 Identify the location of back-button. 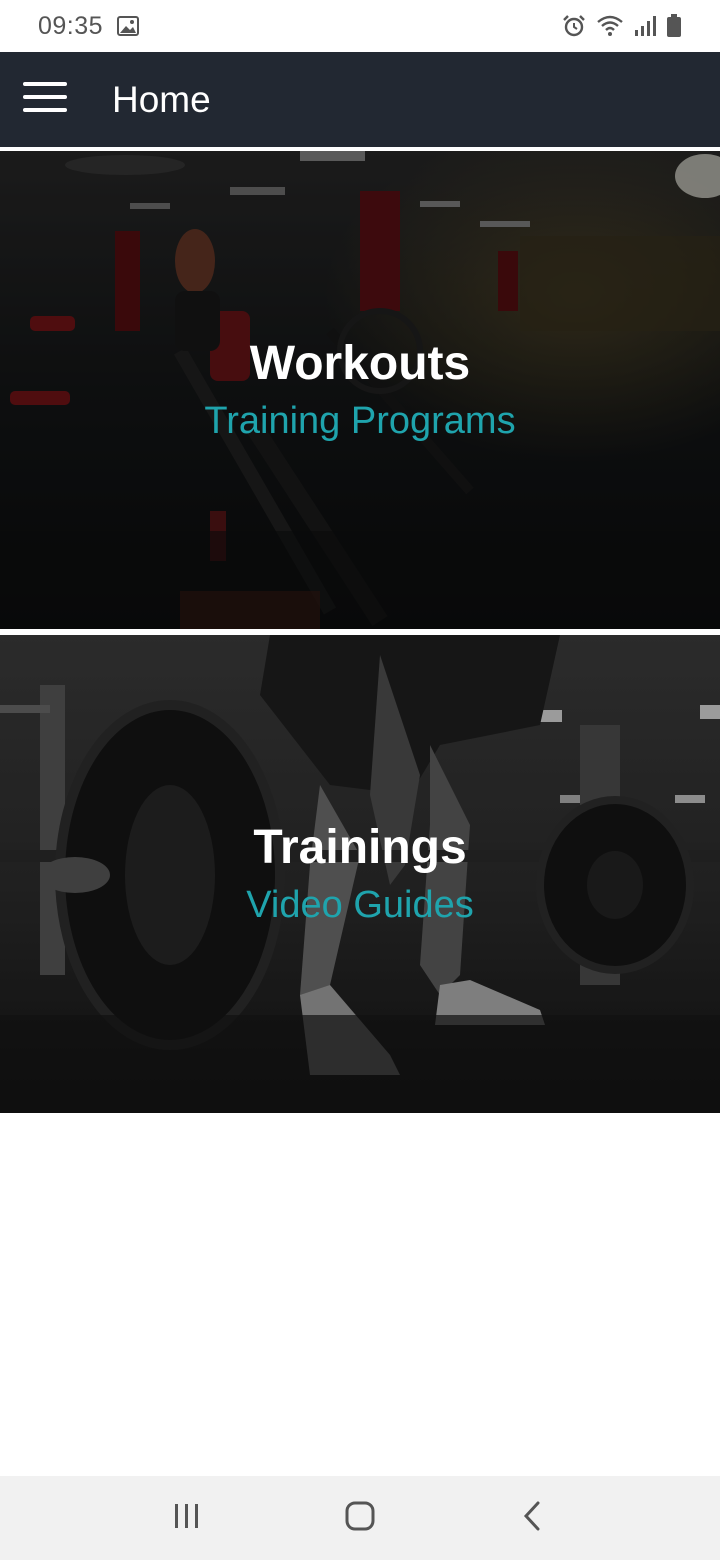
(533, 1518).